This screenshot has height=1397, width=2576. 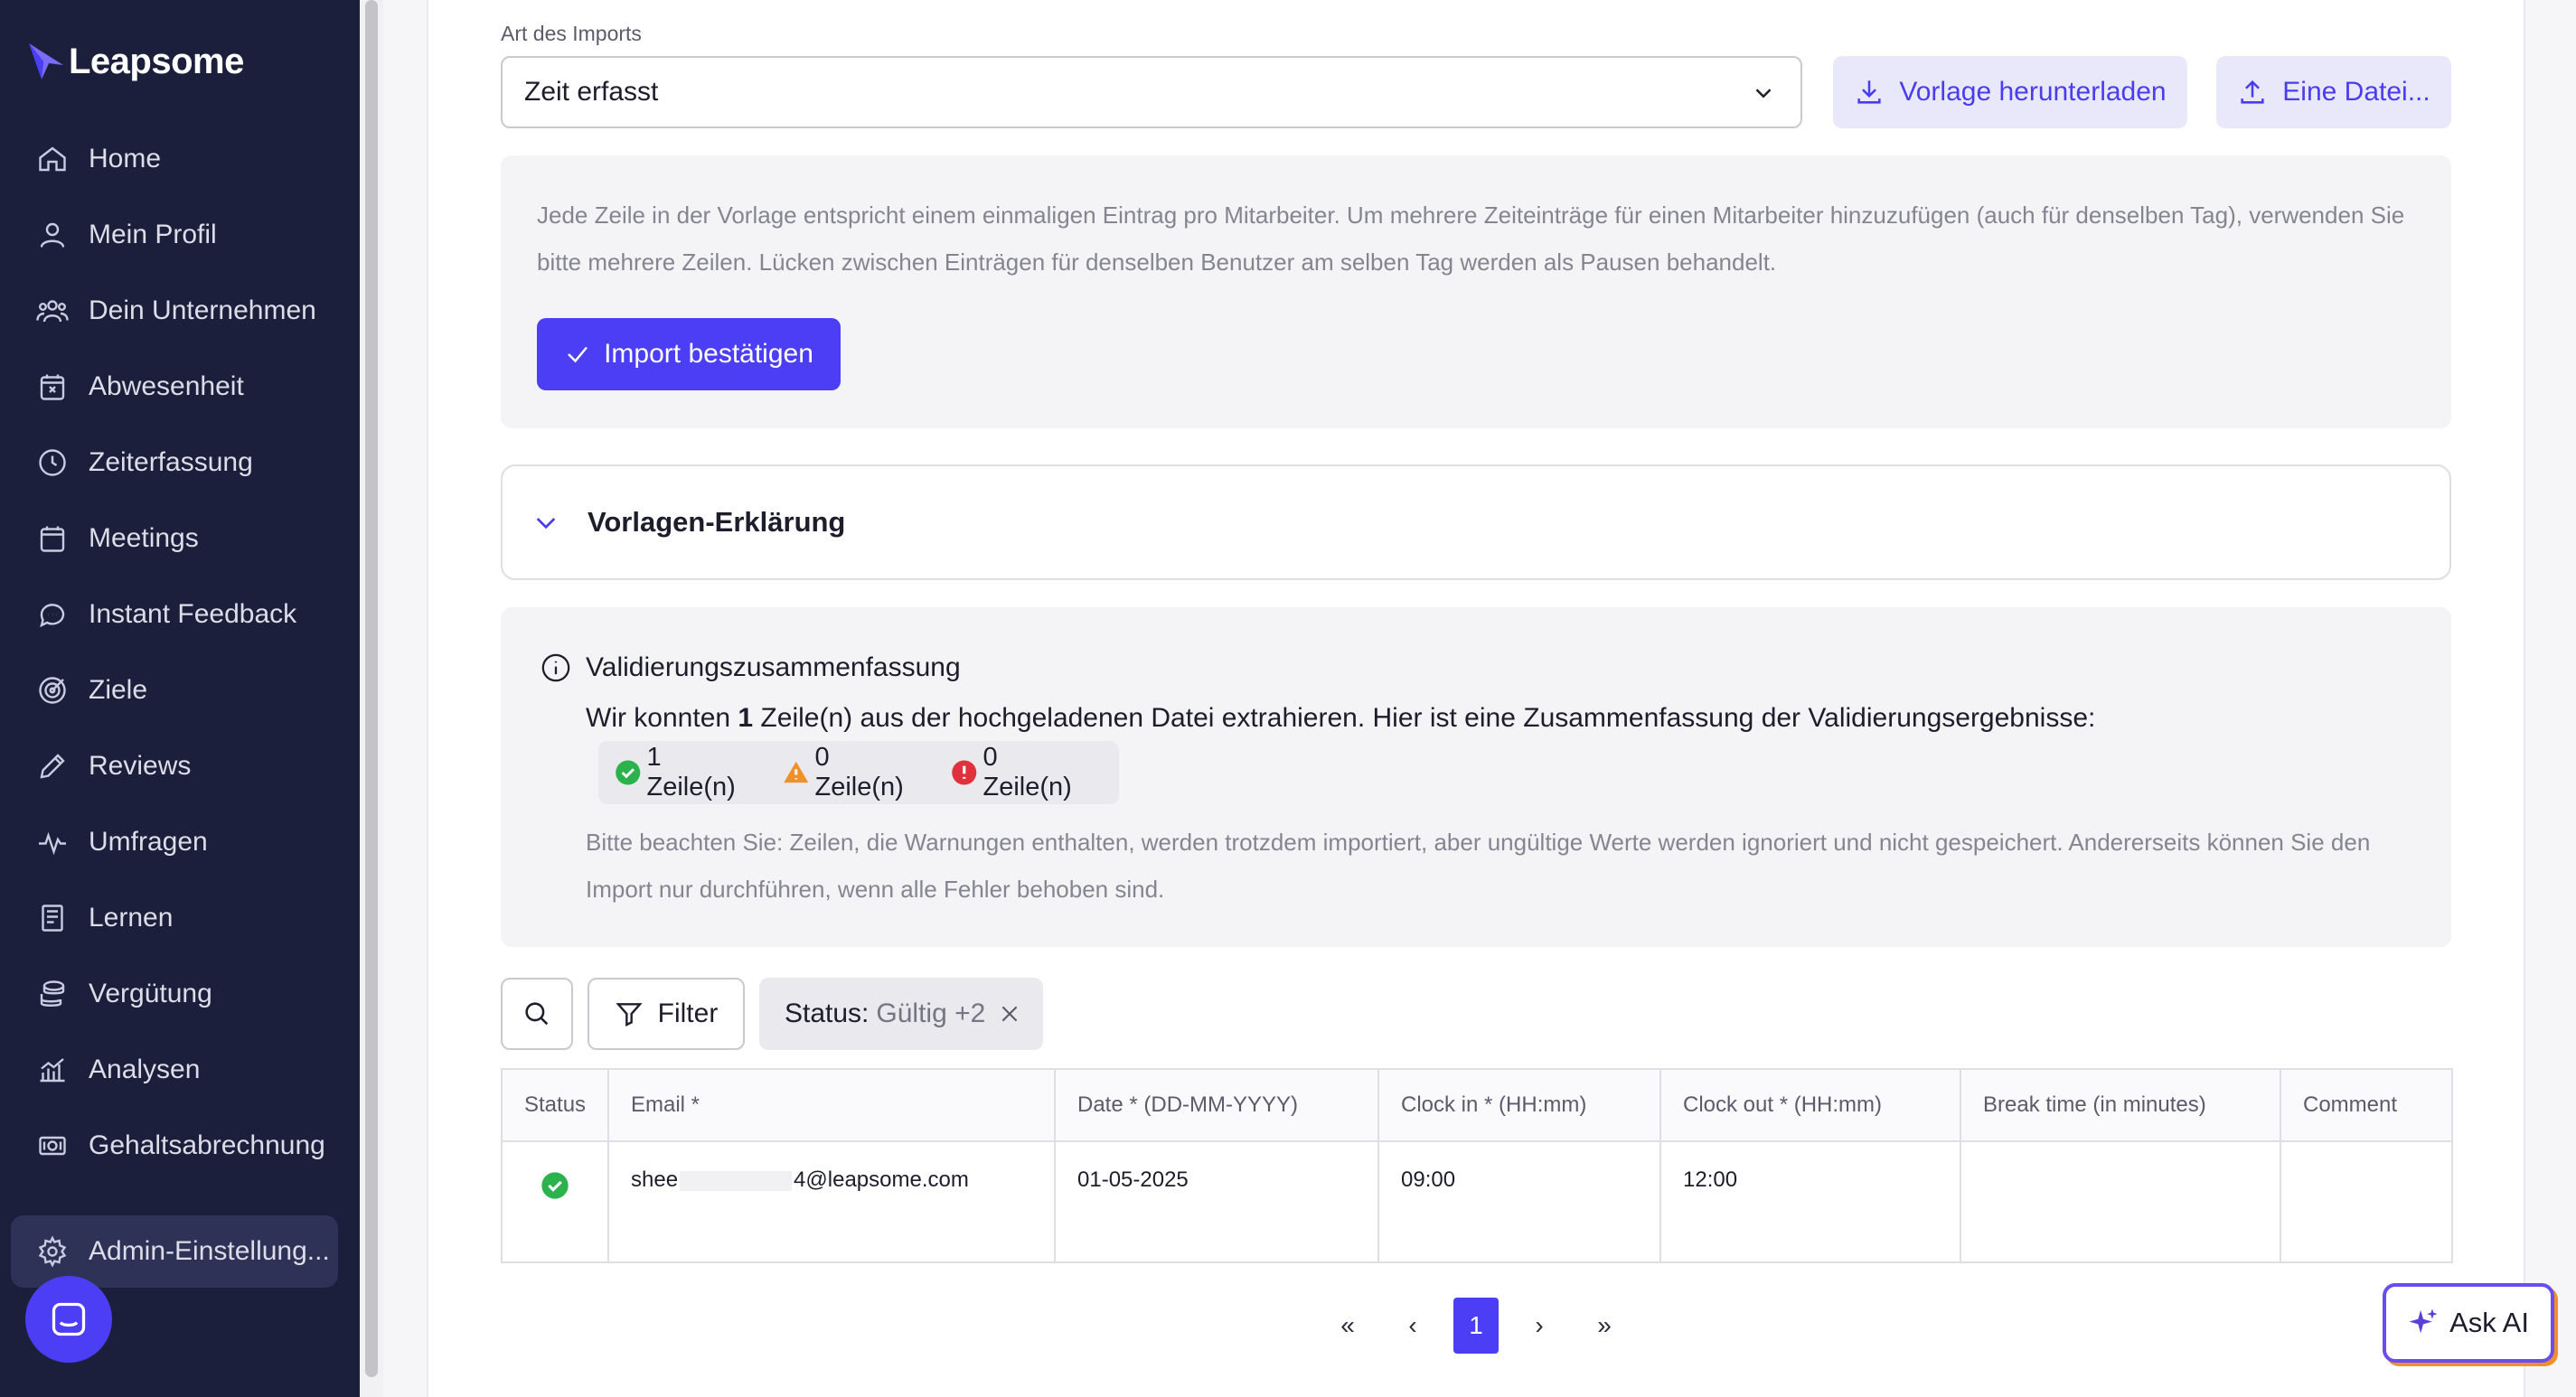 What do you see at coordinates (797, 772) in the screenshot?
I see `warning-icon` at bounding box center [797, 772].